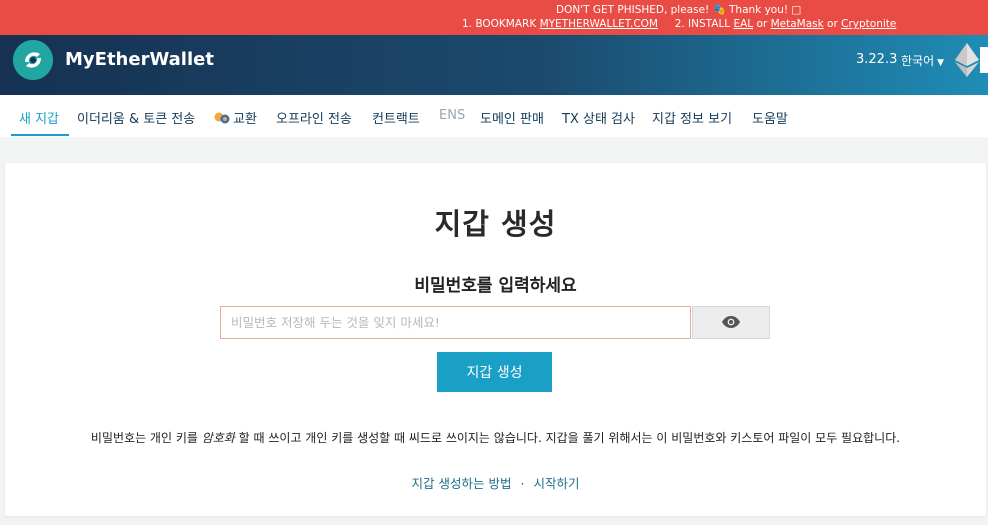 This screenshot has height=525, width=988. I want to click on password-input, so click(455, 322).